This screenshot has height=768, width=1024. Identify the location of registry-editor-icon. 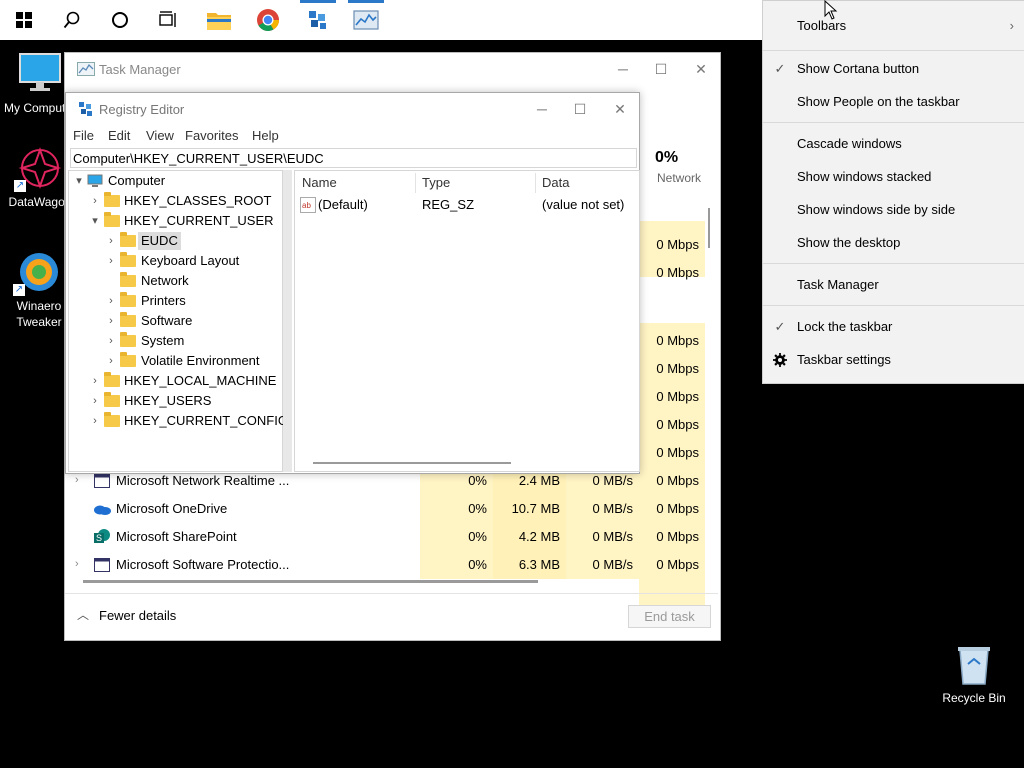
(317, 20).